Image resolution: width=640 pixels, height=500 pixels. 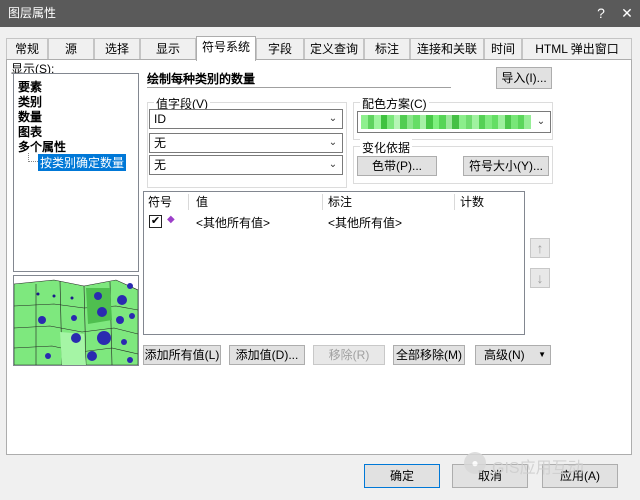 I want to click on tab-labels: 标注, so click(x=387, y=49).